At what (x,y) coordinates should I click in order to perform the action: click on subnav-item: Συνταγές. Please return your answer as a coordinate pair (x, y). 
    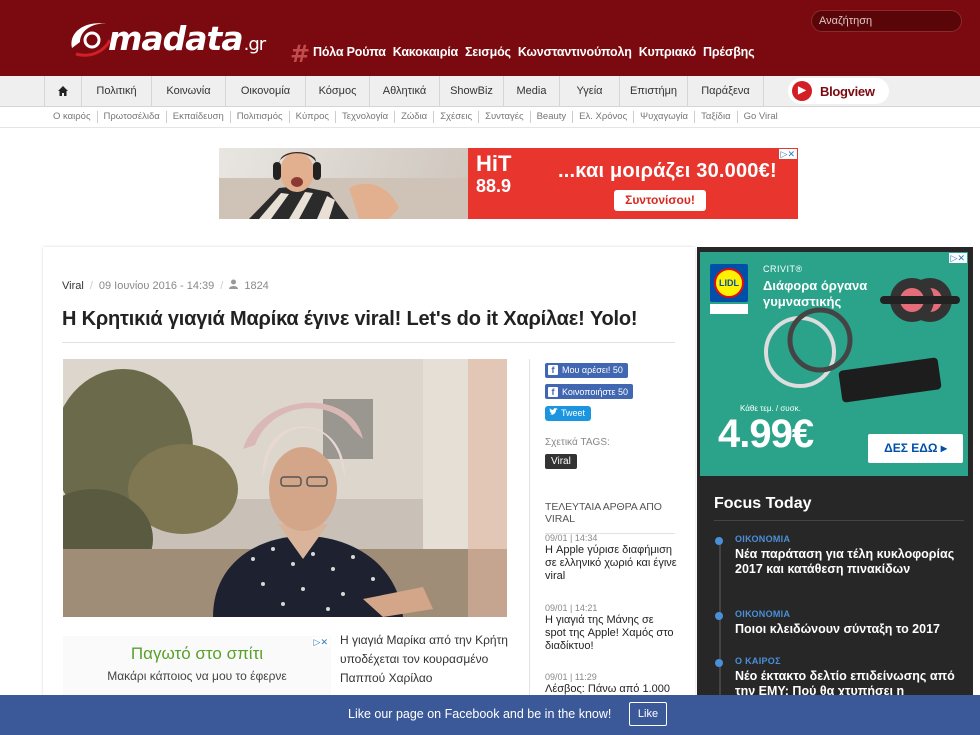
    Looking at the image, I should click on (505, 117).